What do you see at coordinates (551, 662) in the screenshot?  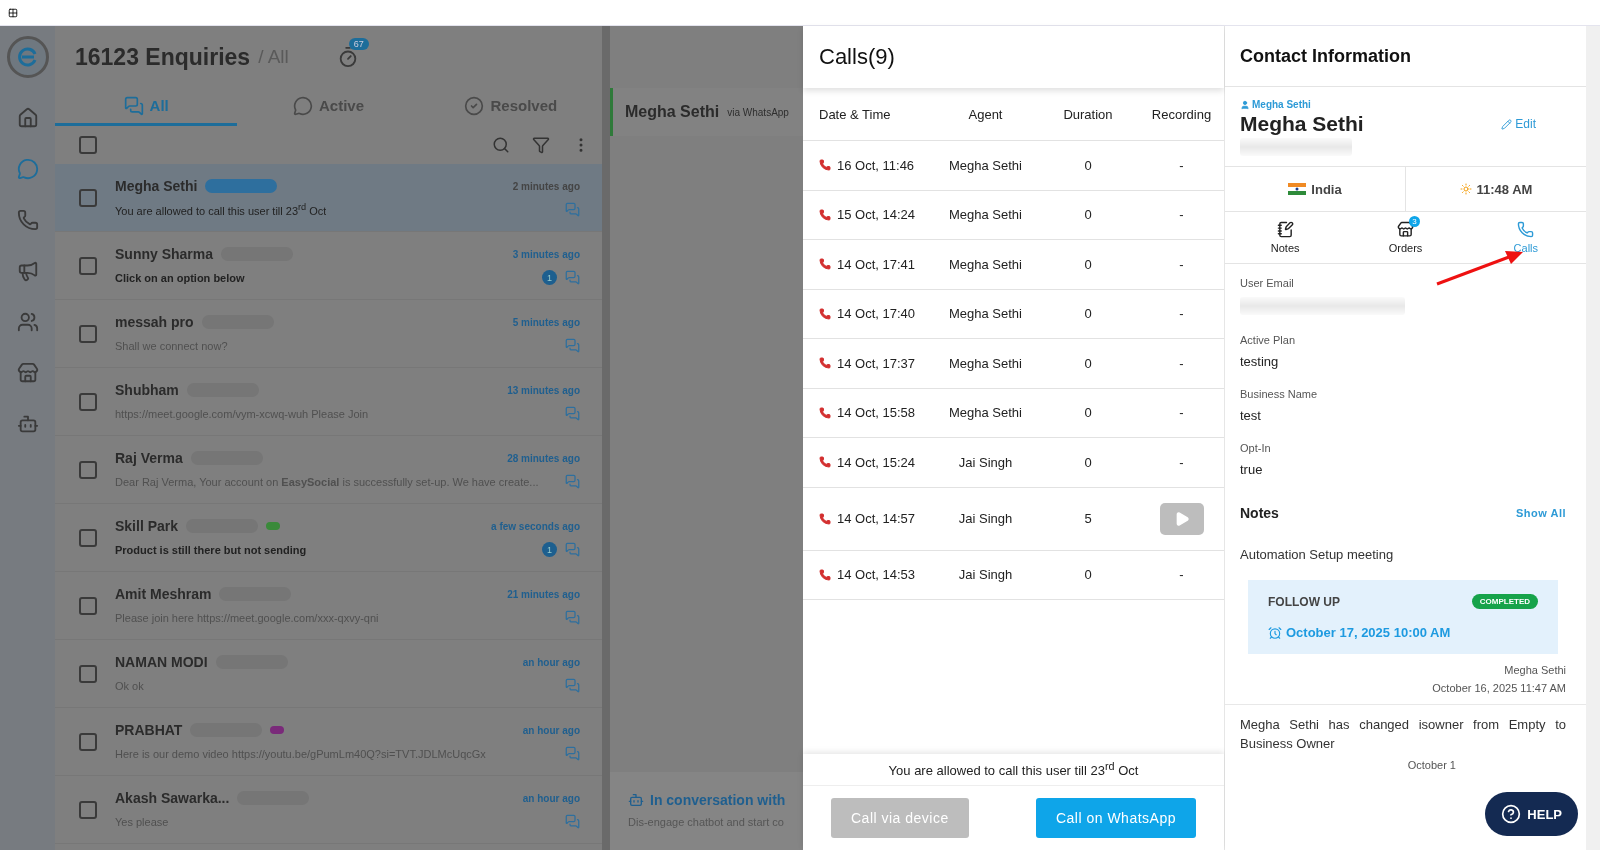 I see `time-label: an hour ago` at bounding box center [551, 662].